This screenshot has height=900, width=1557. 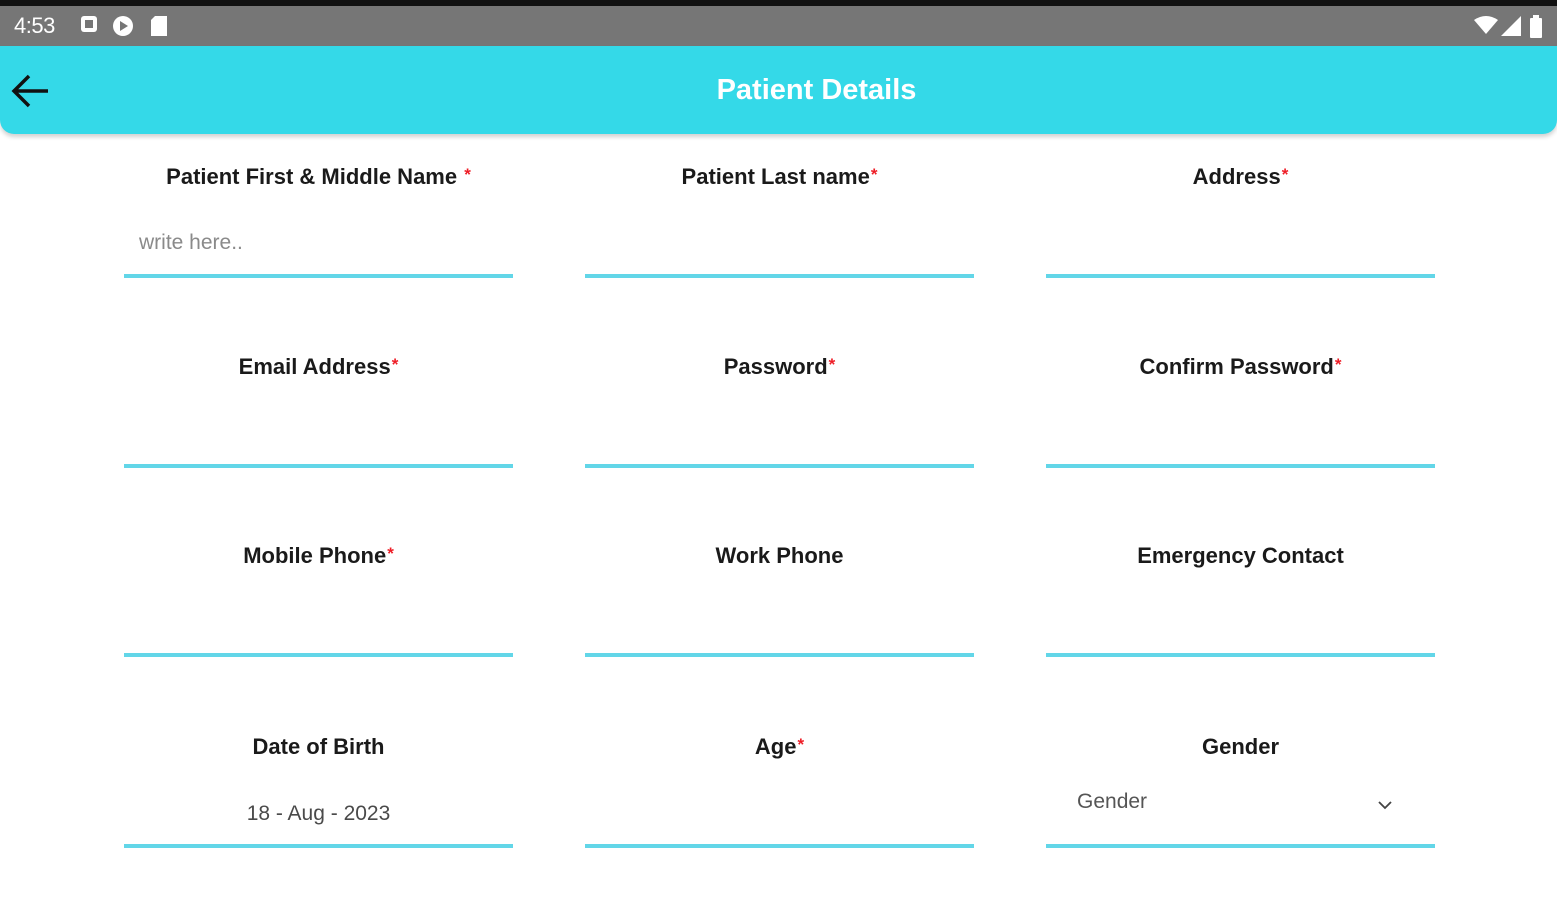 I want to click on address-label: Address*, so click(x=1240, y=176).